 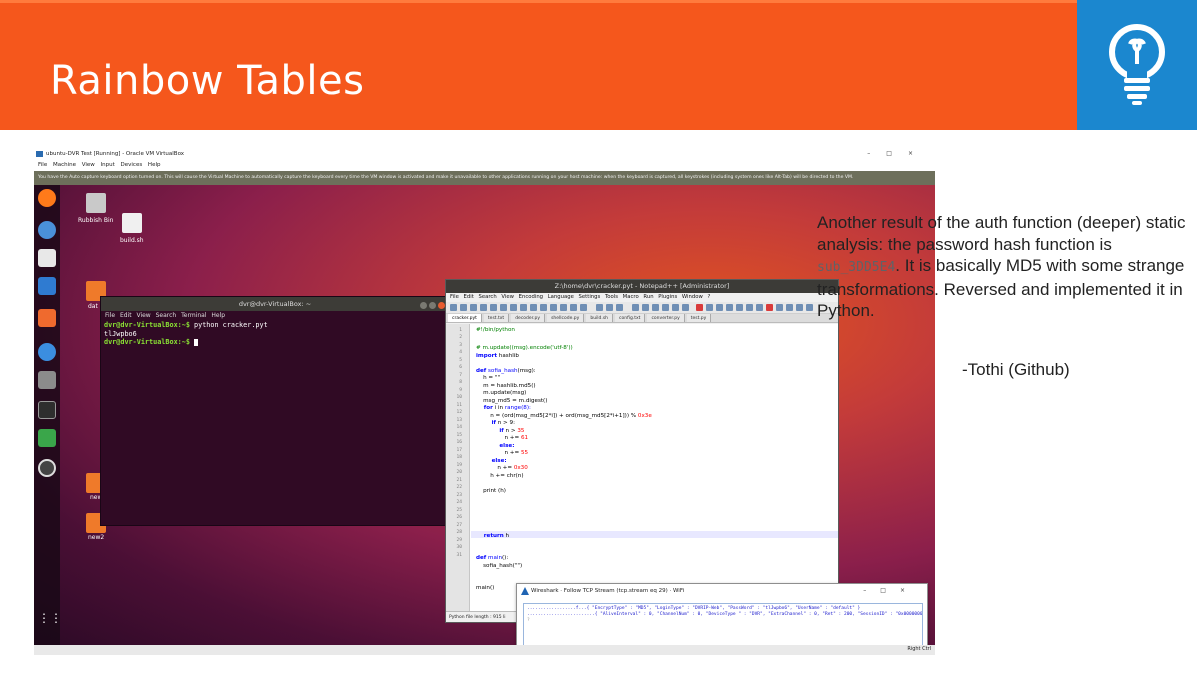 What do you see at coordinates (898, 154) in the screenshot?
I see `window-controls: –□×` at bounding box center [898, 154].